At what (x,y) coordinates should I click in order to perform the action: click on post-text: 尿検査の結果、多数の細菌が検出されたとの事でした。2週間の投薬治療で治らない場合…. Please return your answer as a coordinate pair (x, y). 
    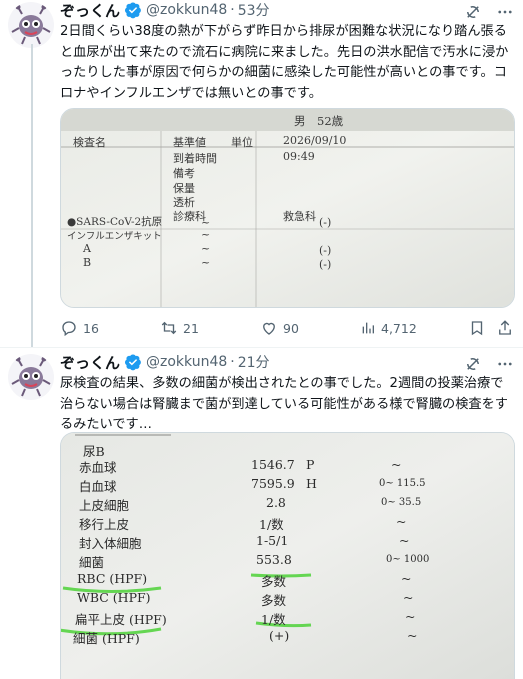
    Looking at the image, I should click on (284, 404).